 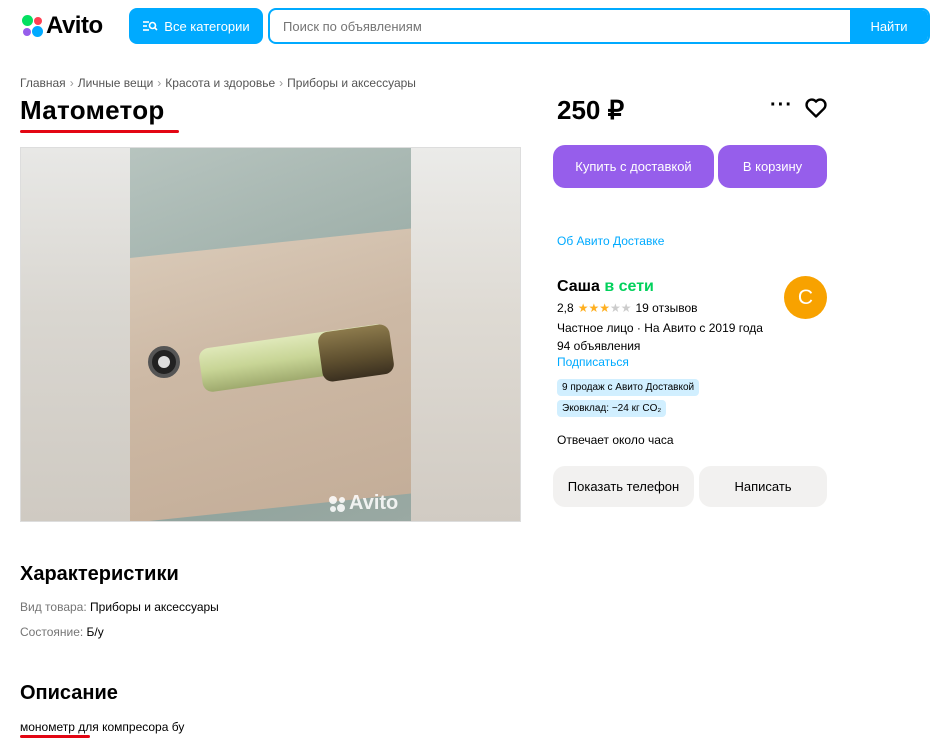 I want to click on breadcrumb-item-devices: Приборы и аксессуары, so click(x=351, y=83).